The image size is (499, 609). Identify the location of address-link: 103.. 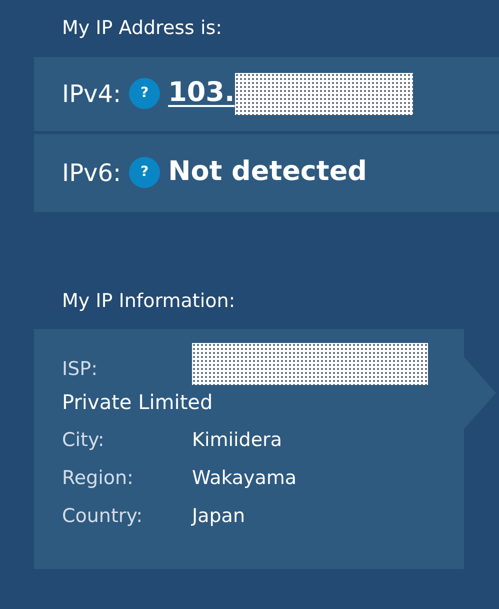
(201, 93).